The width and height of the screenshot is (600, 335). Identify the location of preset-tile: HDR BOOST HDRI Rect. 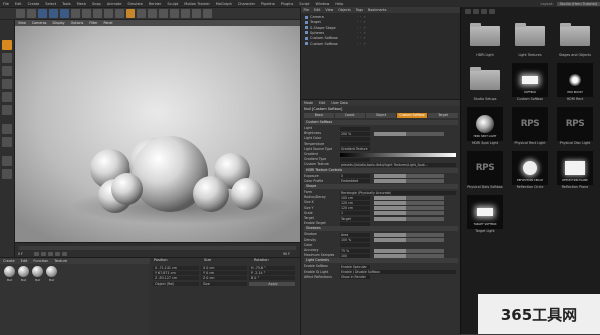
(575, 83).